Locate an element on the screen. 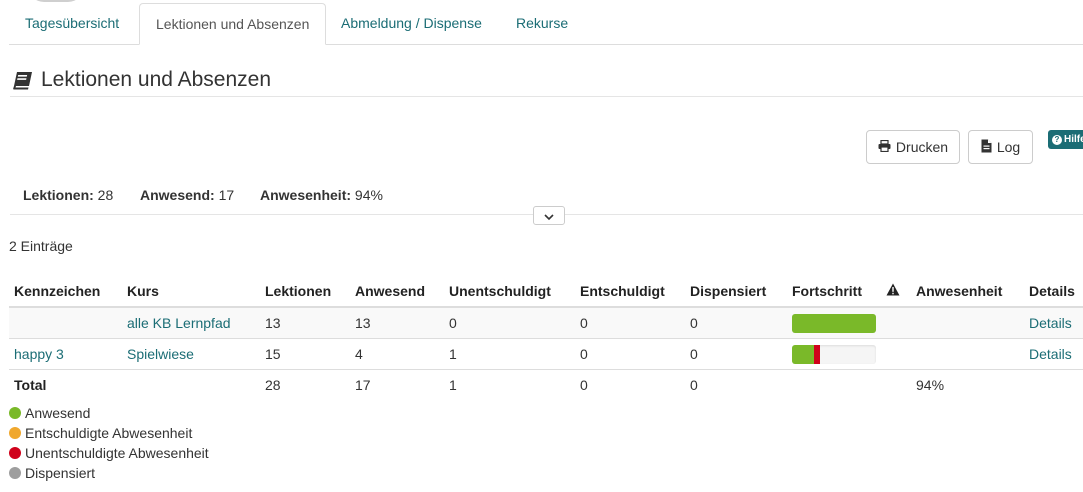  header-unentschuldigt: Unentschuldigt is located at coordinates (509, 291).